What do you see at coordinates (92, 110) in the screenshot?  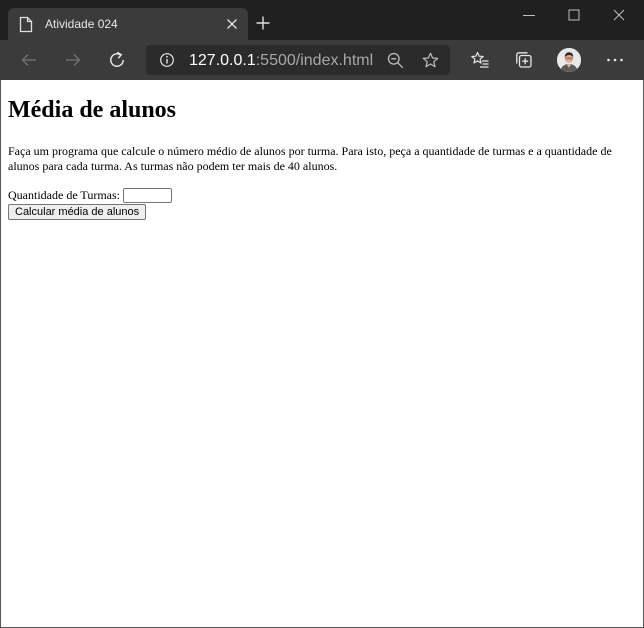 I see `page-title: Média de alunos` at bounding box center [92, 110].